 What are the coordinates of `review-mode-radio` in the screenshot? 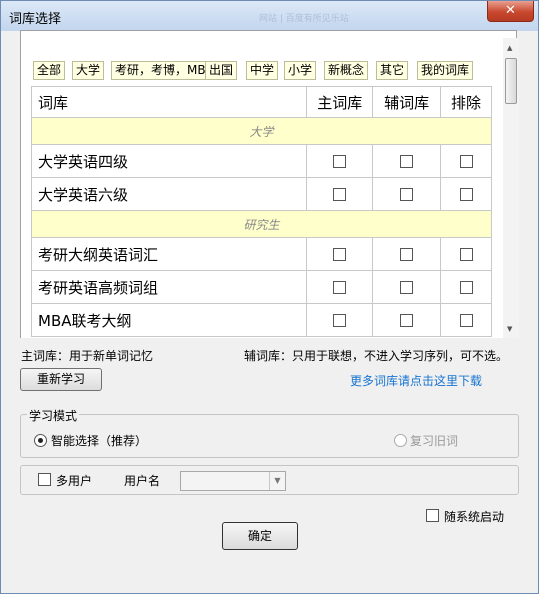 It's located at (400, 440).